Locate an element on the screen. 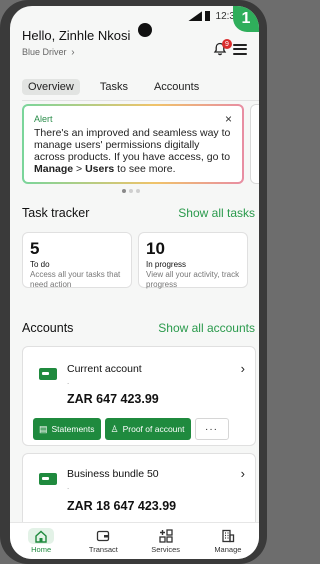 The width and height of the screenshot is (320, 564). tab-accounts: Accounts is located at coordinates (176, 87).